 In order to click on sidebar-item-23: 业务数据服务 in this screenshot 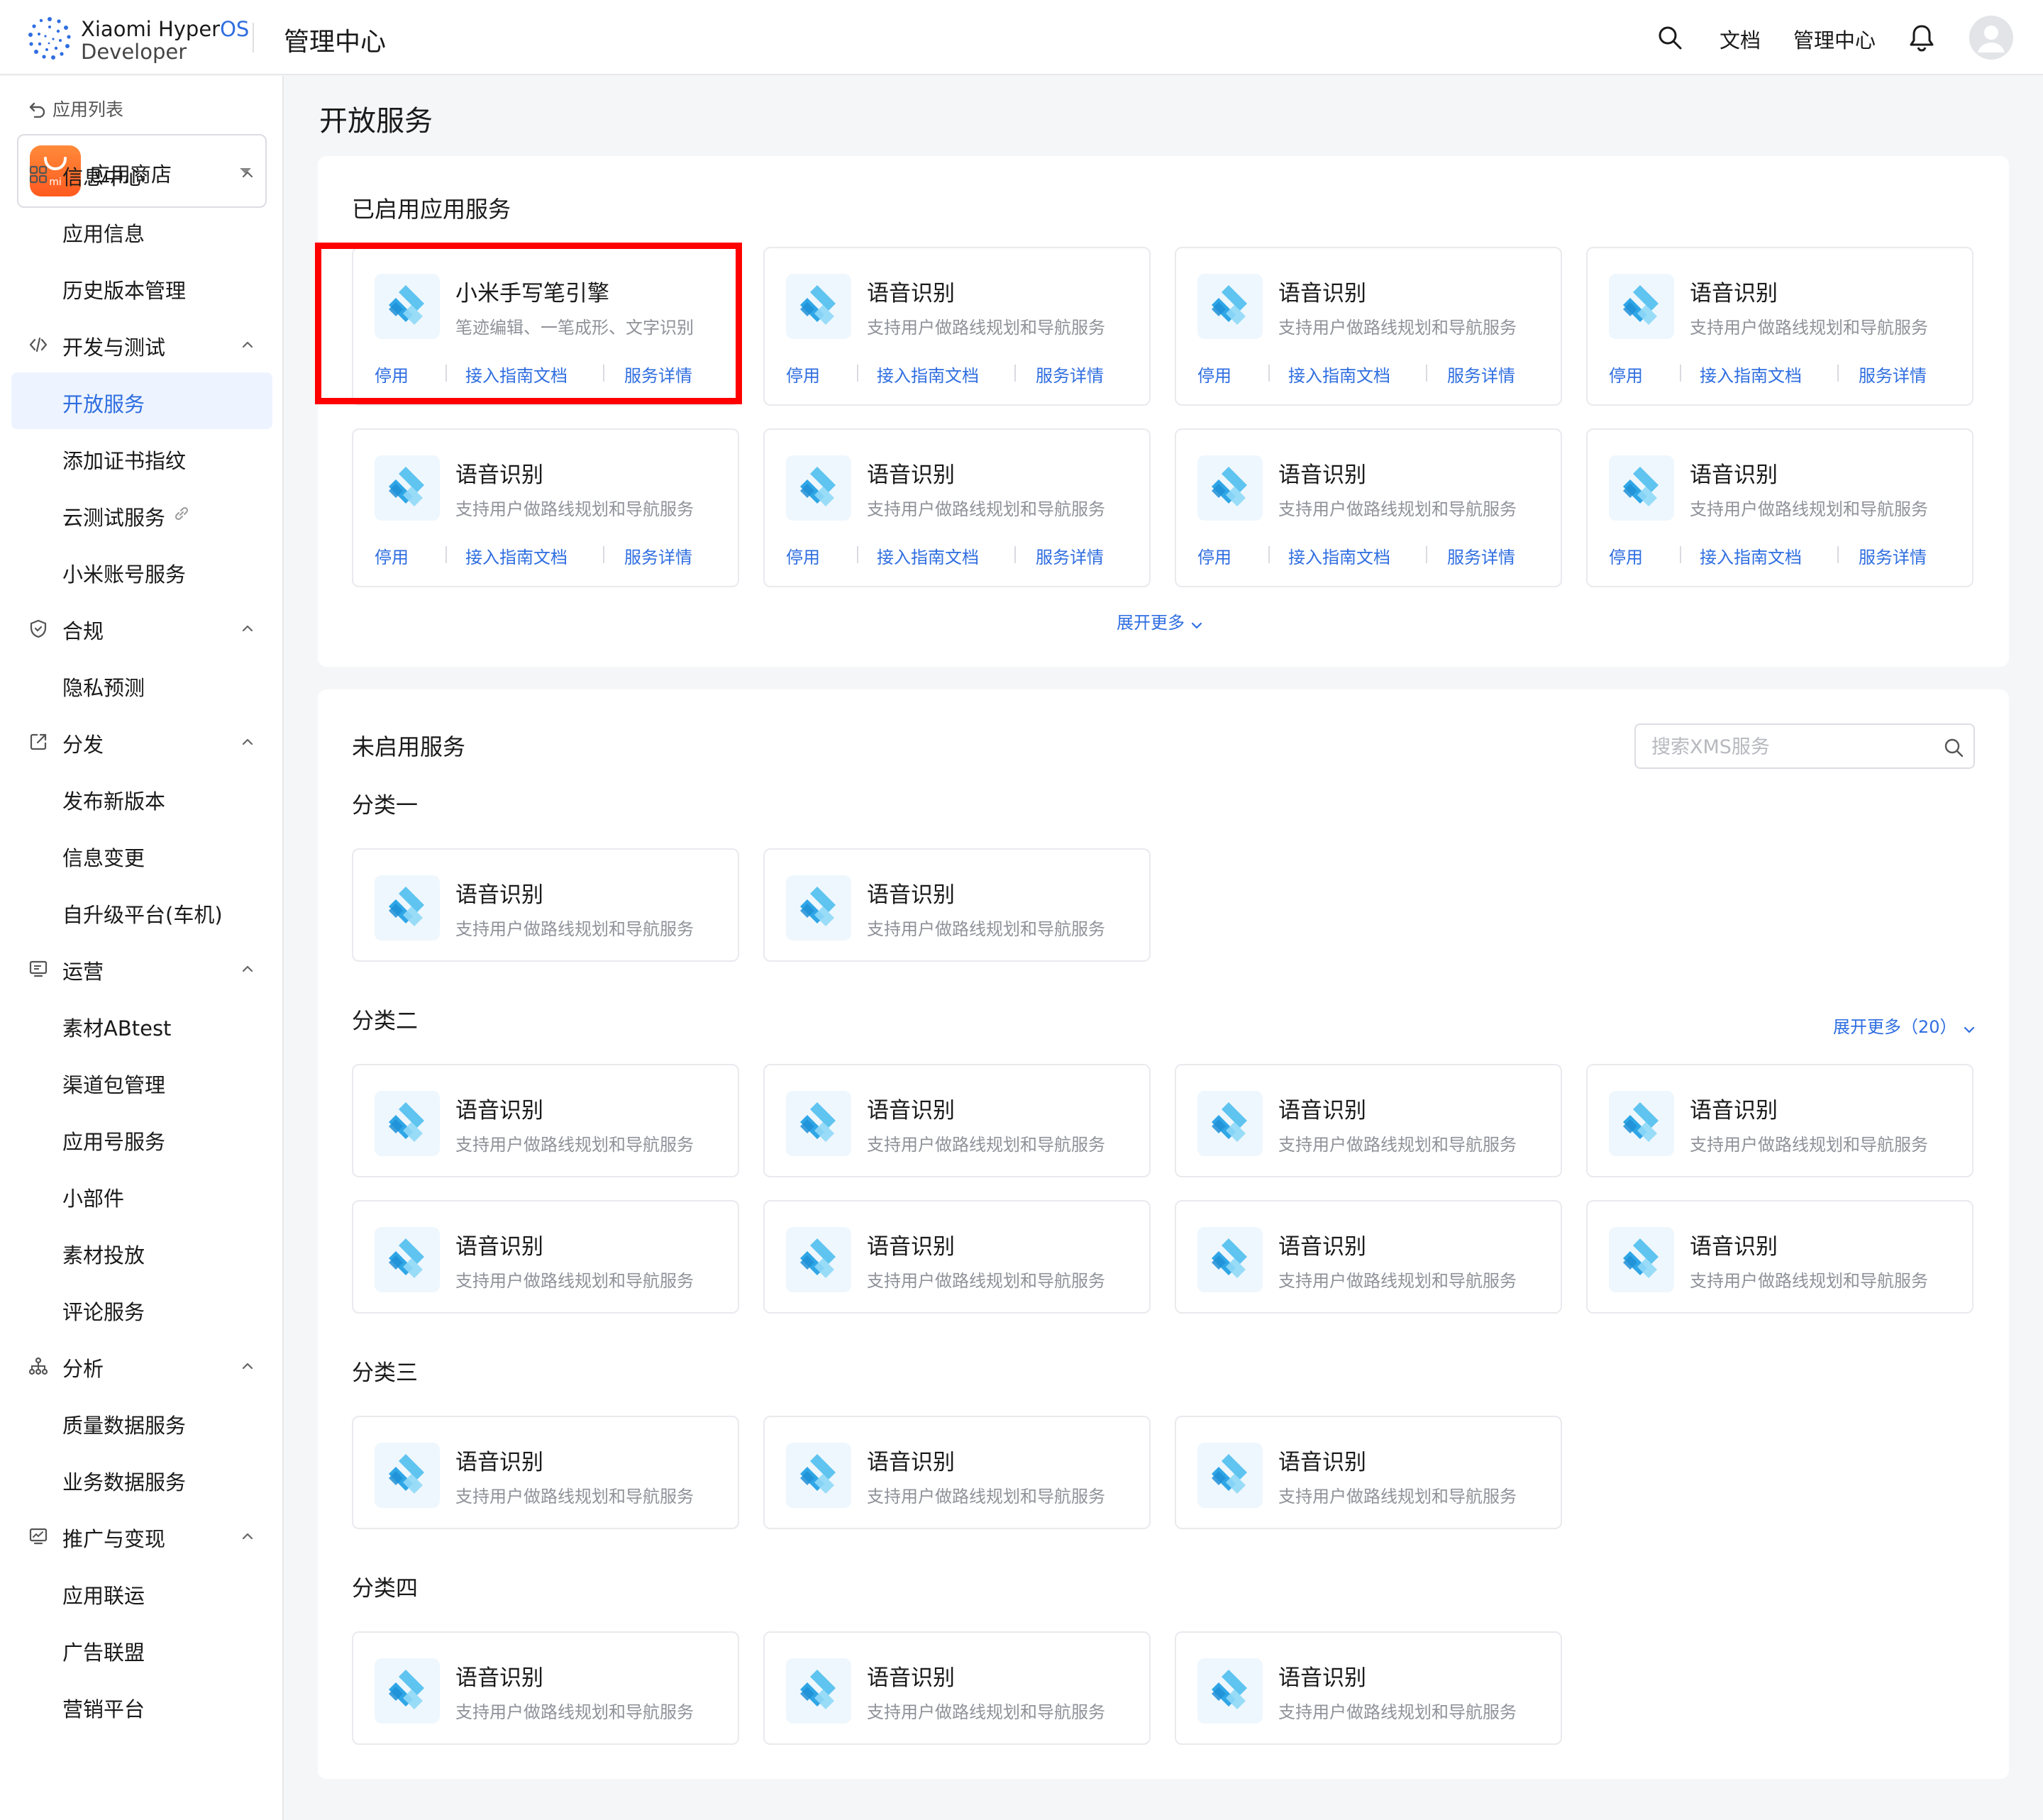, I will do `click(142, 1478)`.